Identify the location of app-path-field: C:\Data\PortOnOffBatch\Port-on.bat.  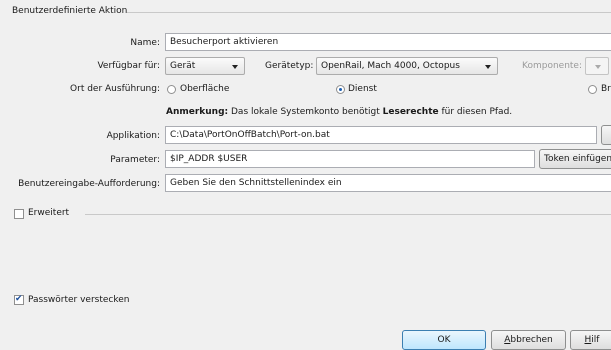
(381, 135).